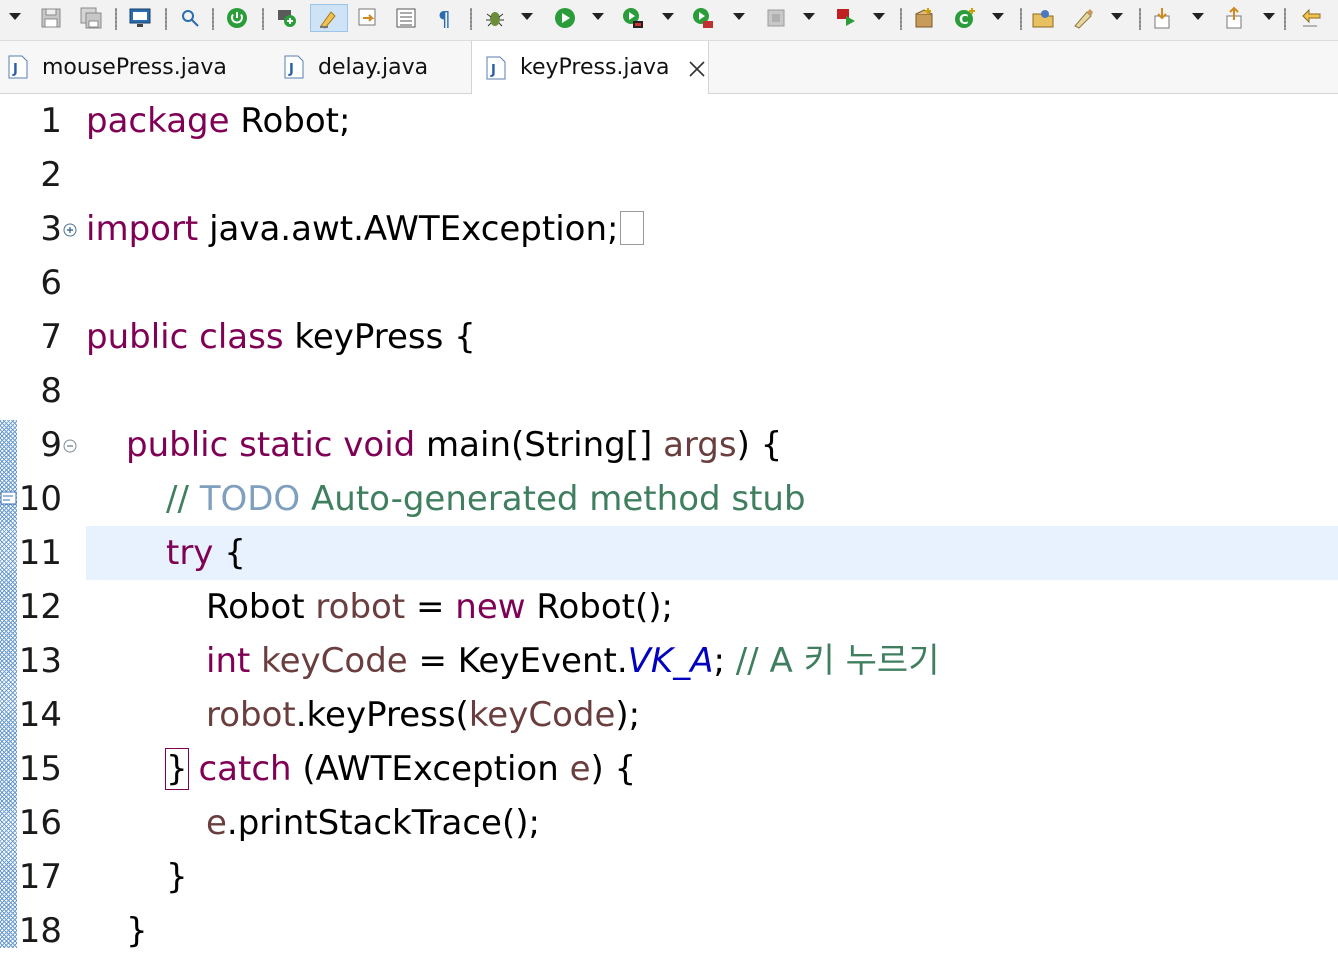 The height and width of the screenshot is (958, 1338). Describe the element at coordinates (632, 227) in the screenshot. I see `folded-imports-marker` at that location.